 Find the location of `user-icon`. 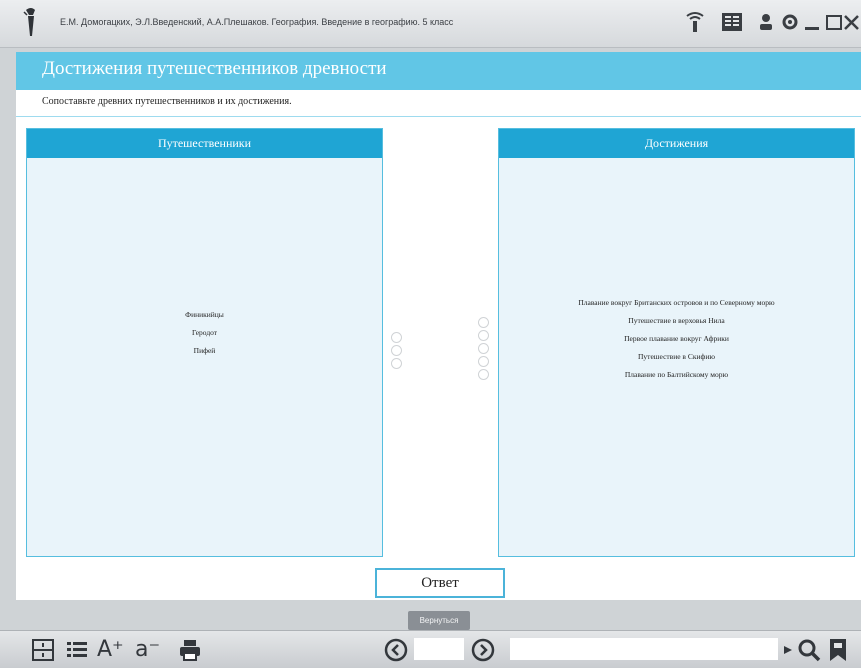

user-icon is located at coordinates (766, 22).